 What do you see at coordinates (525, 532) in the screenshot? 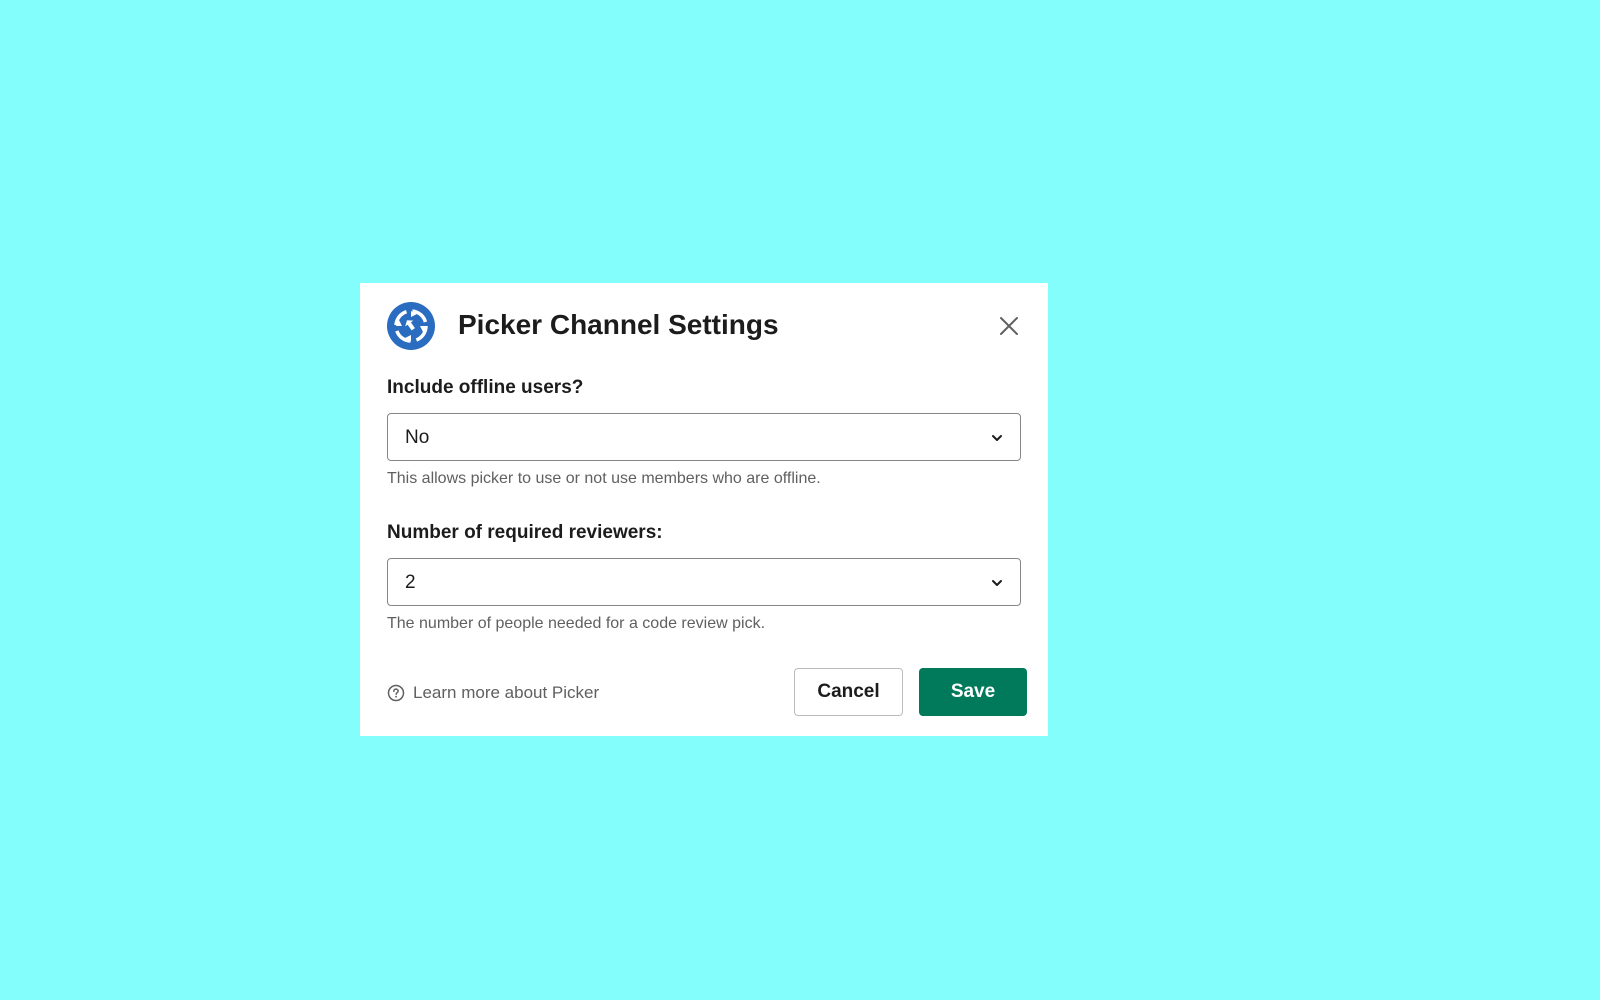
I see `required-reviewers-label: Number of required reviewers:` at bounding box center [525, 532].